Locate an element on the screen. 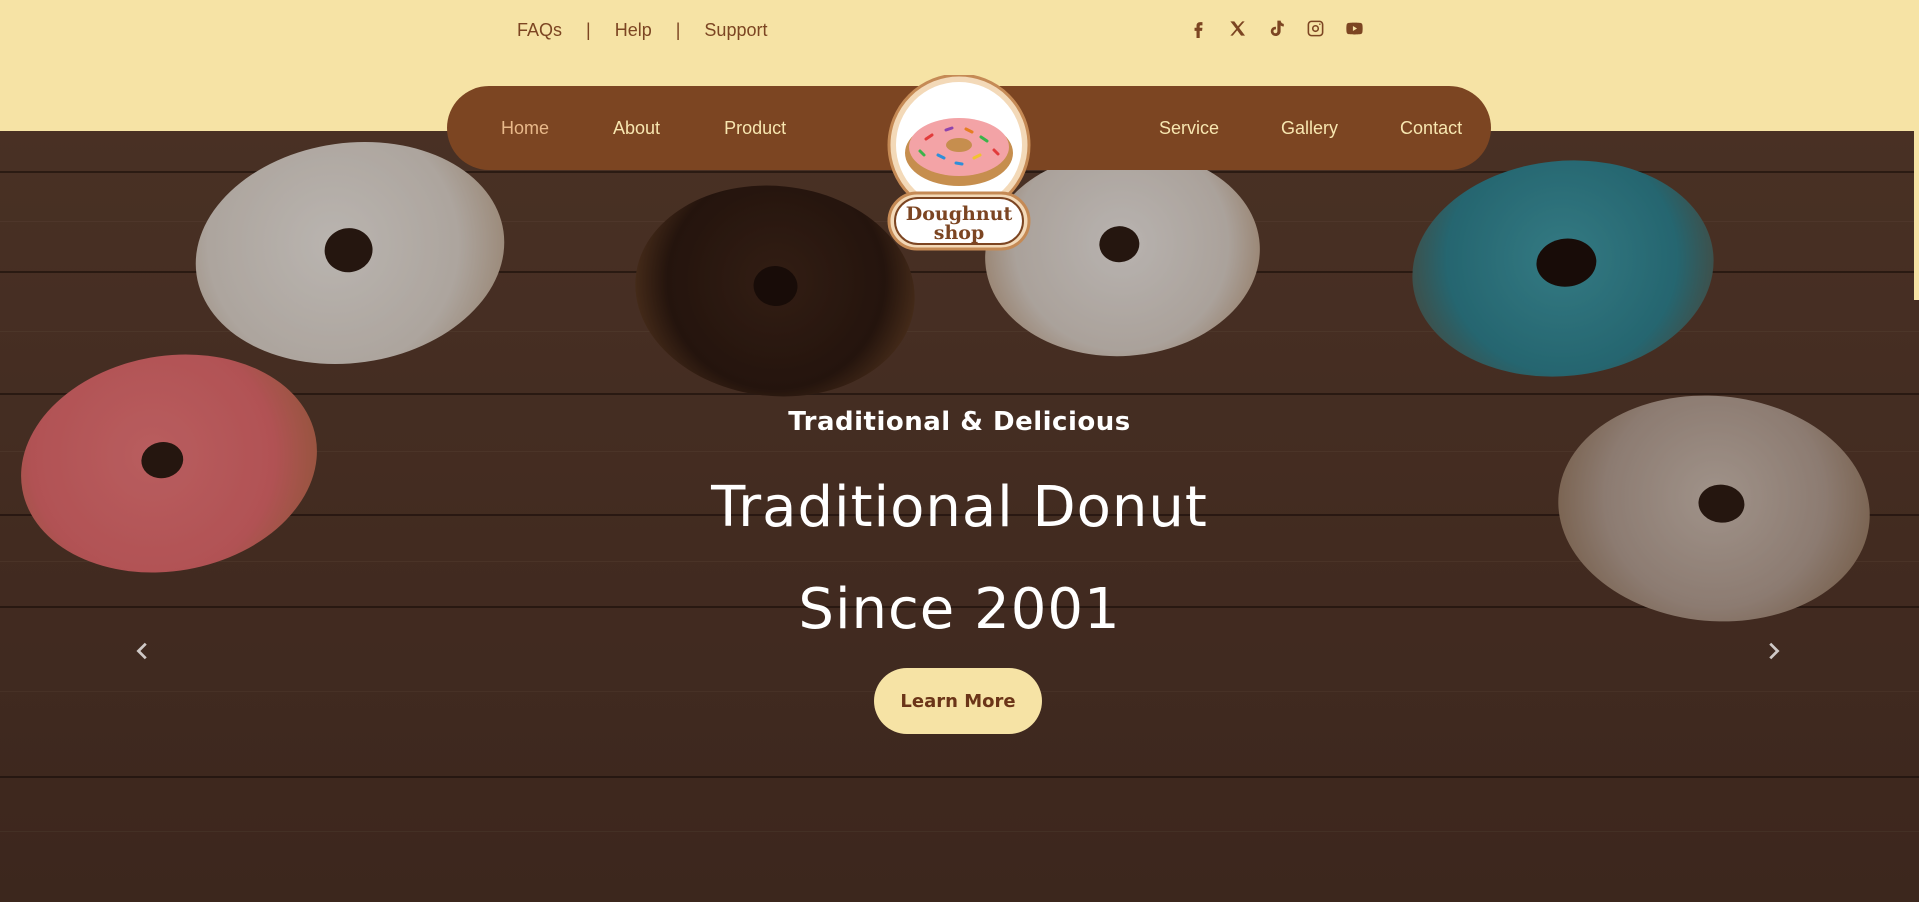 Image resolution: width=1919 pixels, height=902 pixels. nav-contact: Contact is located at coordinates (1428, 128).